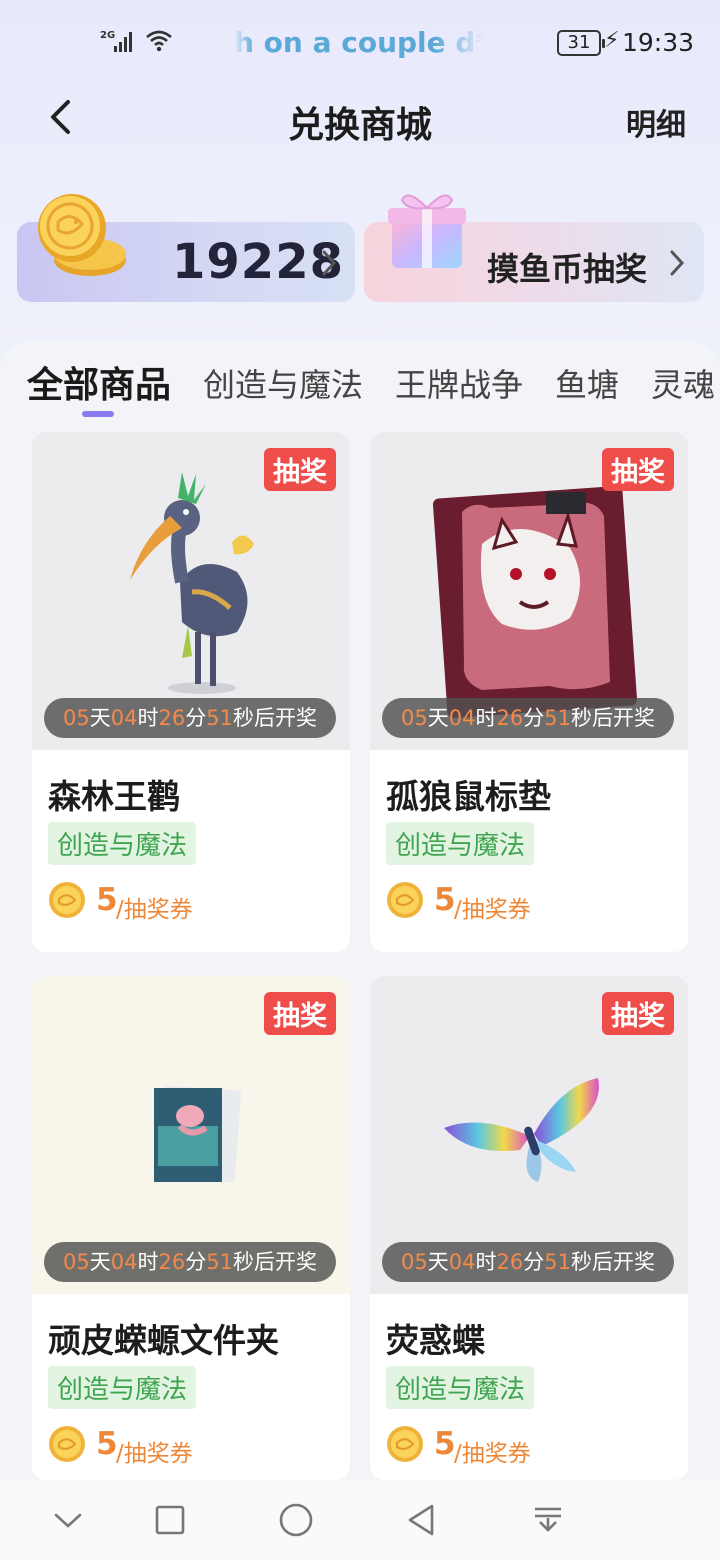 The height and width of the screenshot is (1560, 720). What do you see at coordinates (99, 382) in the screenshot?
I see `tab-all-products: 全部商品` at bounding box center [99, 382].